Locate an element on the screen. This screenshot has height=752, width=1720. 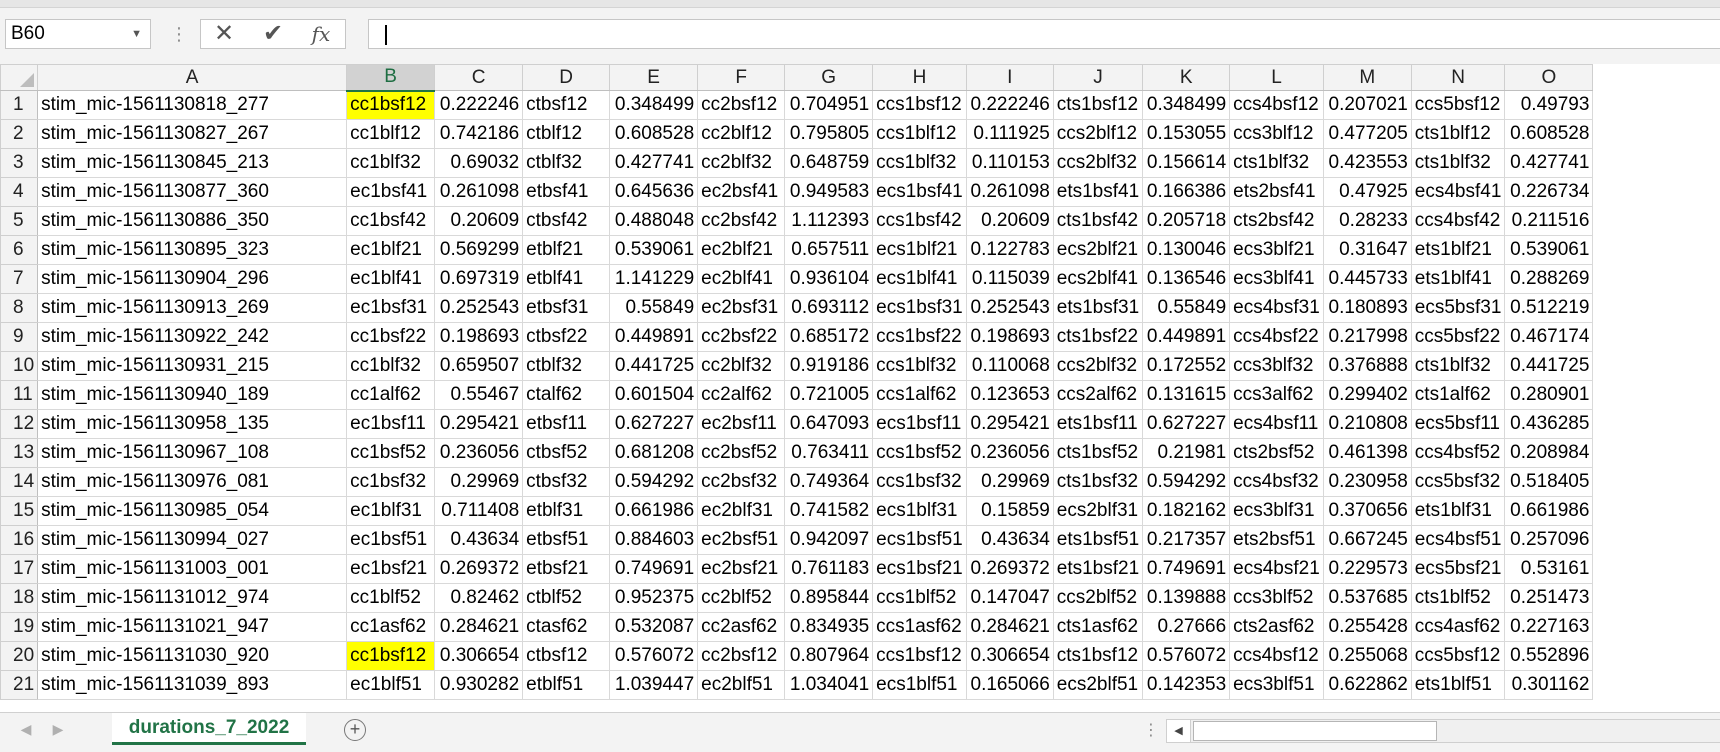
scroll-tabs-left-icon: ◀ is located at coordinates (26, 729).